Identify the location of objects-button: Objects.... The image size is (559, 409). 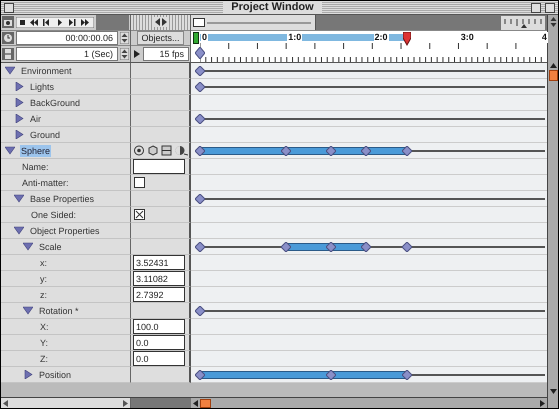
(160, 38).